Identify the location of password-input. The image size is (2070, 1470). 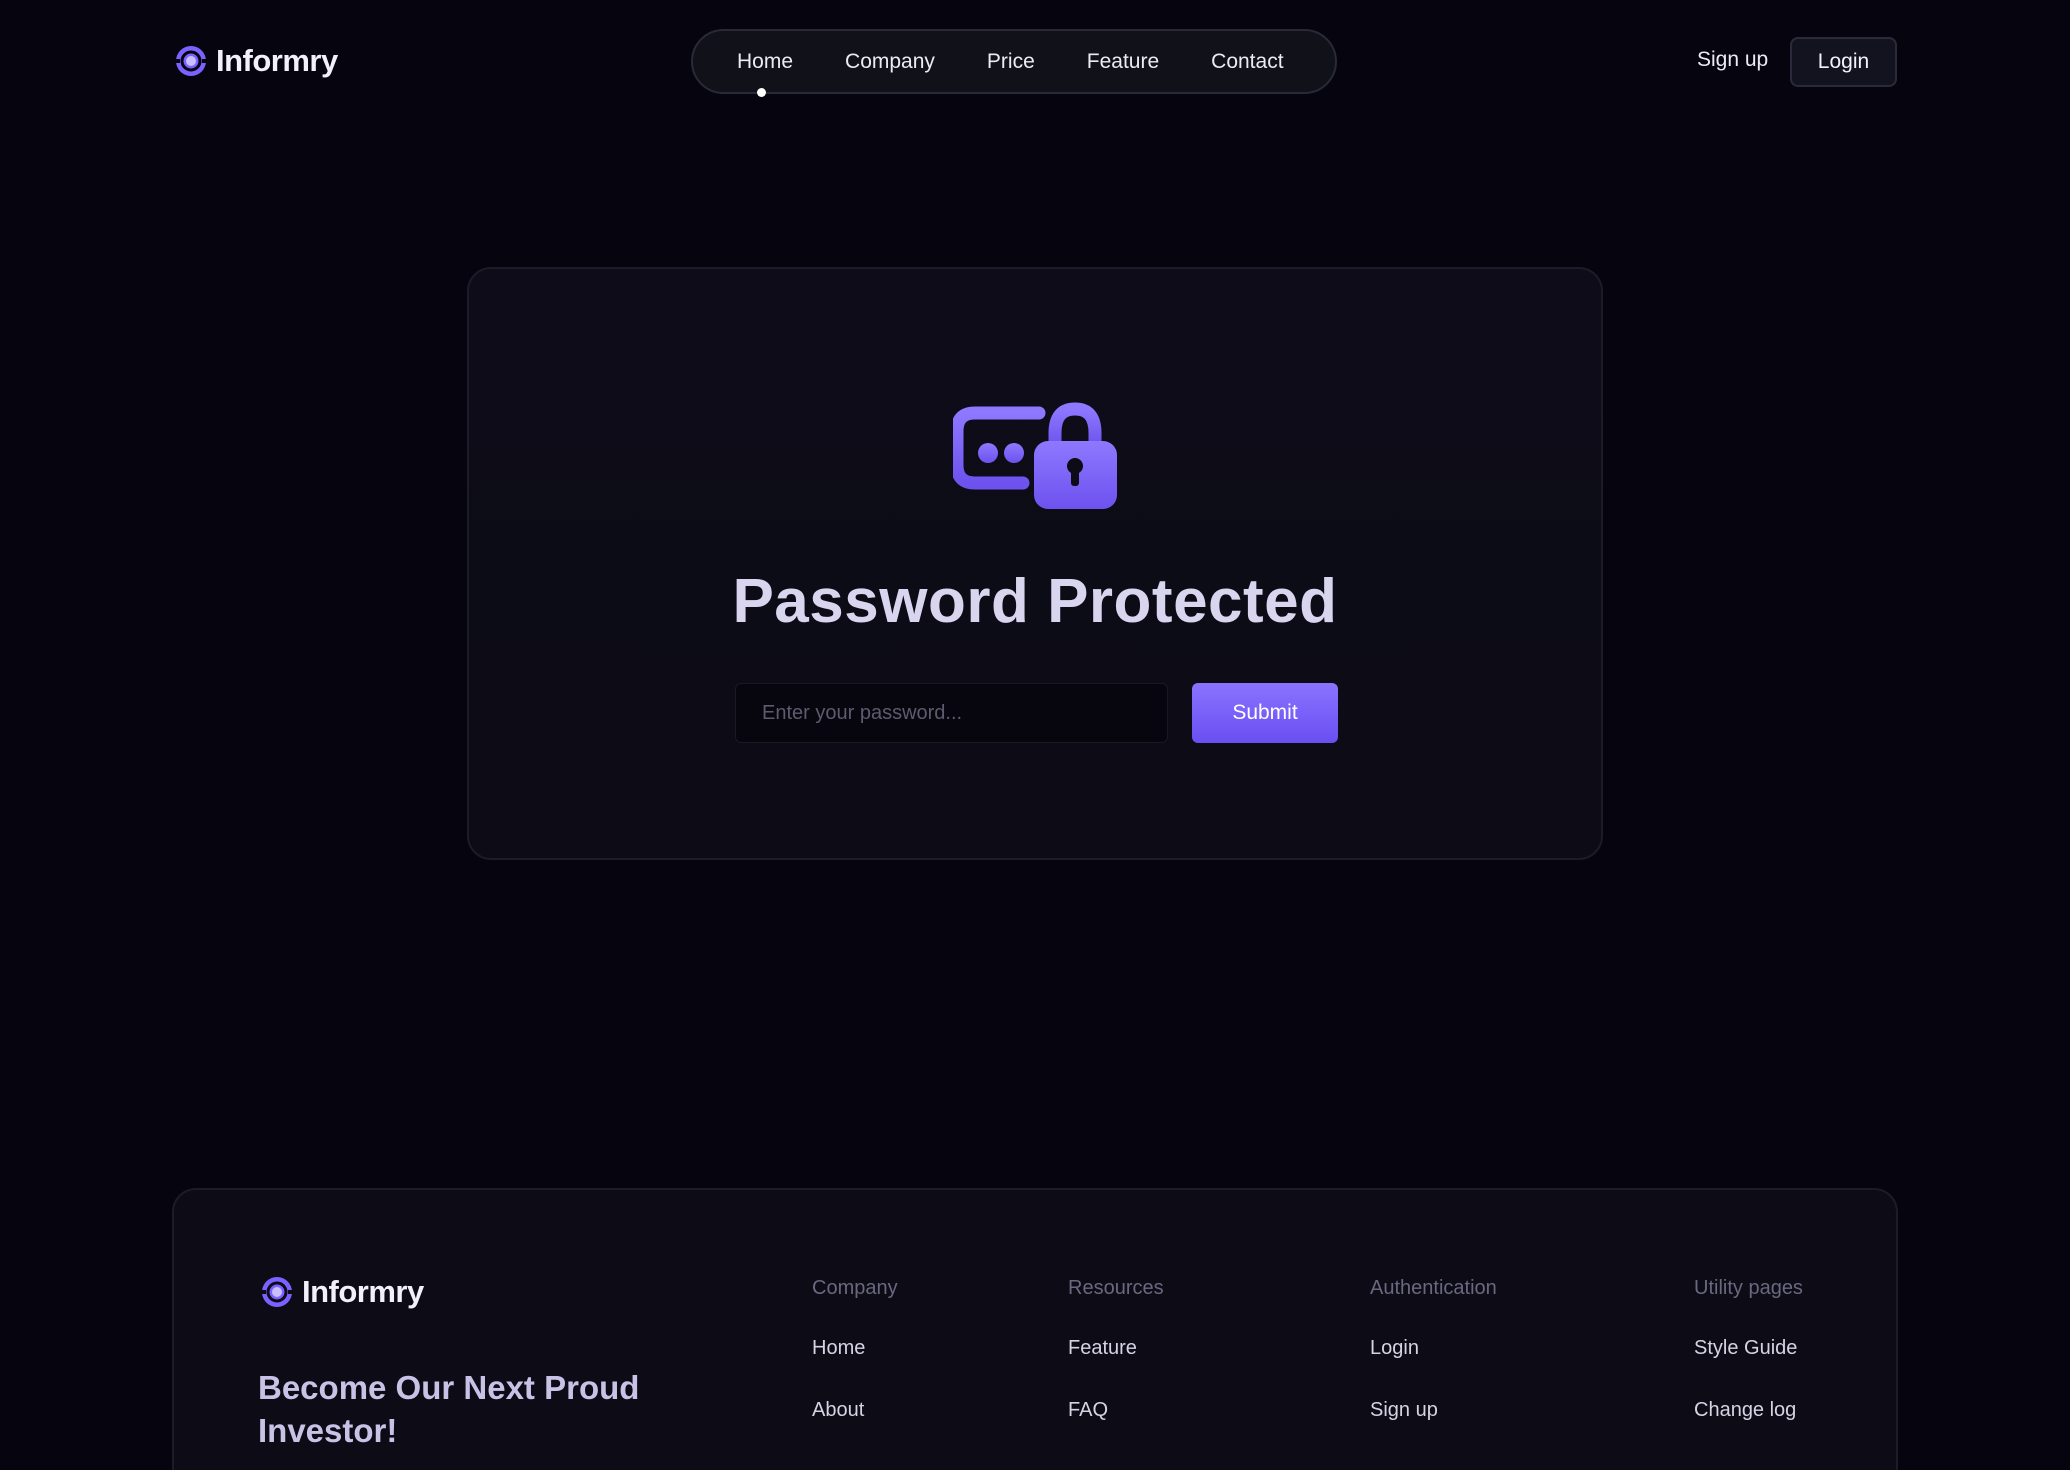
(951, 713).